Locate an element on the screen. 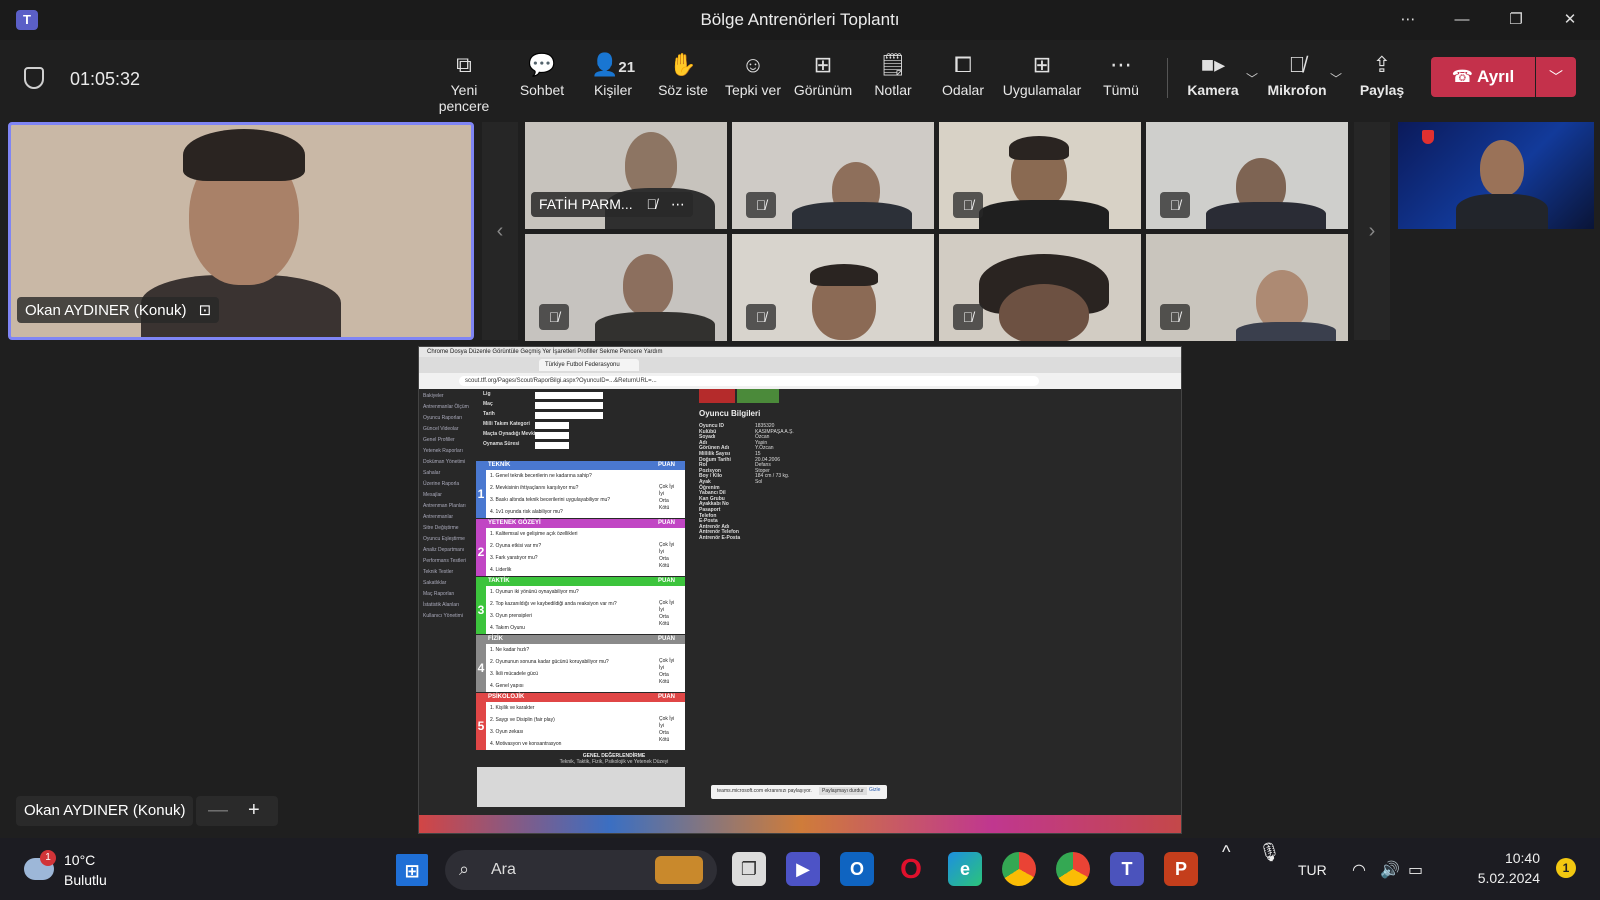 The image size is (1600, 900). edge-icon: e is located at coordinates (965, 869).